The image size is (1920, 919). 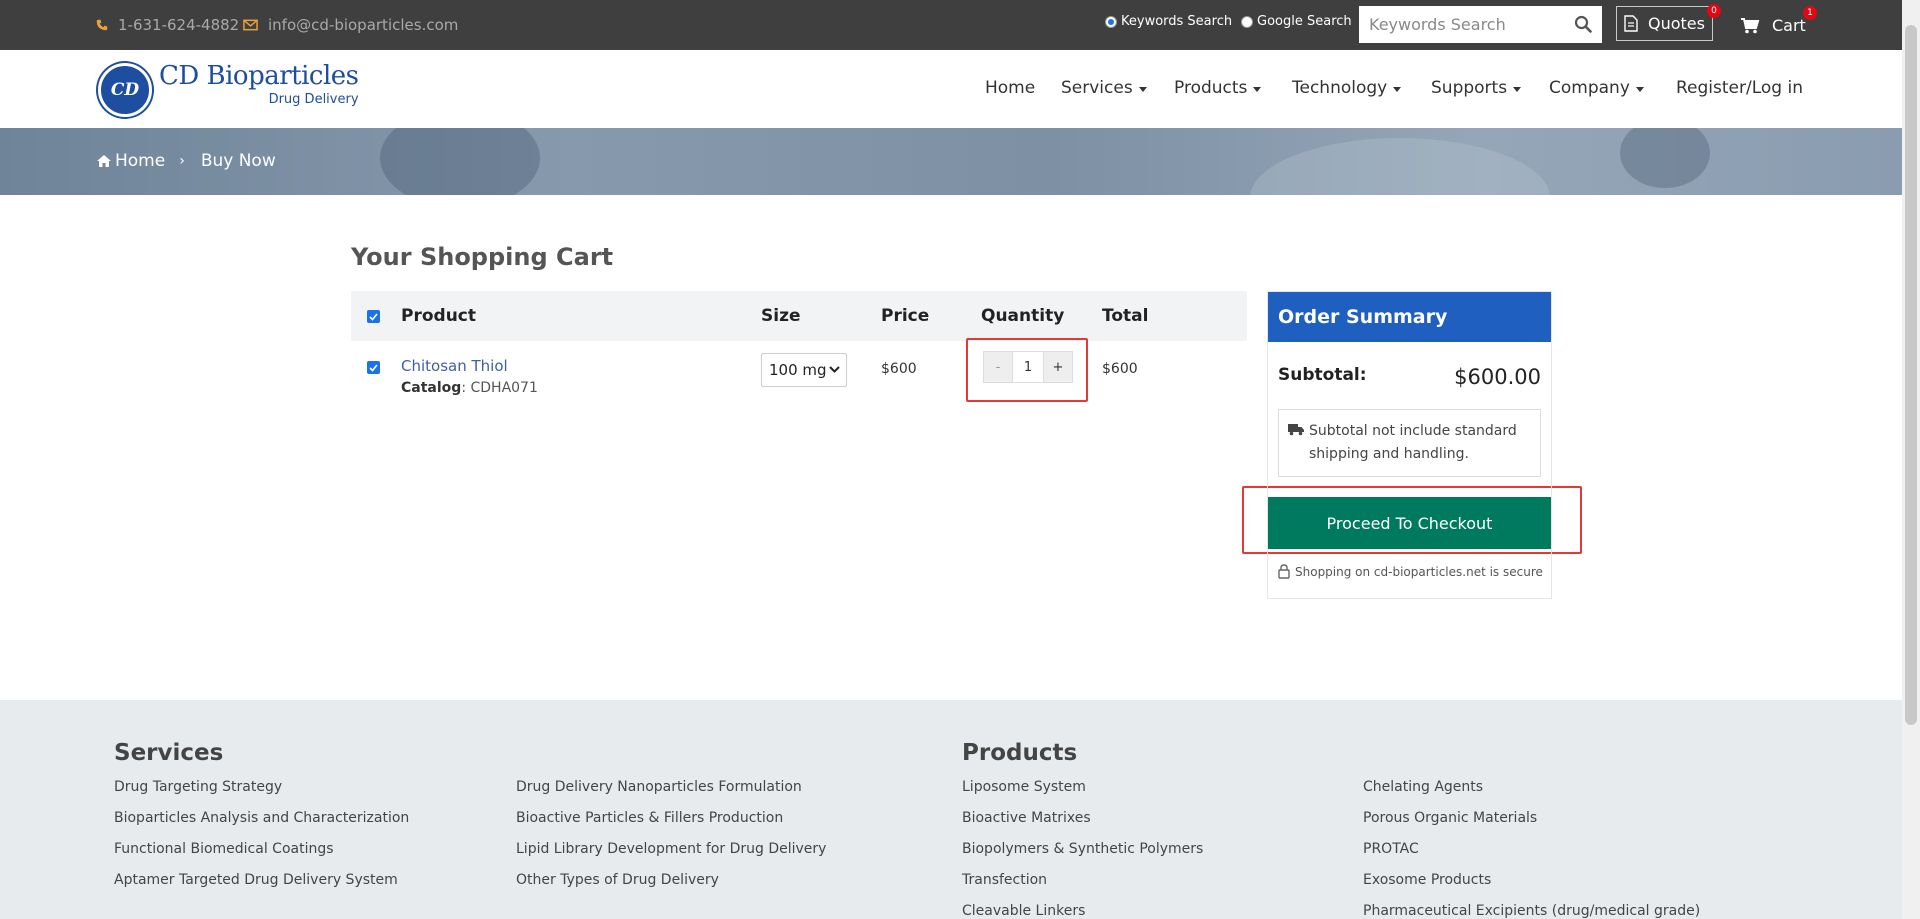 I want to click on column-price: Price, so click(x=905, y=316).